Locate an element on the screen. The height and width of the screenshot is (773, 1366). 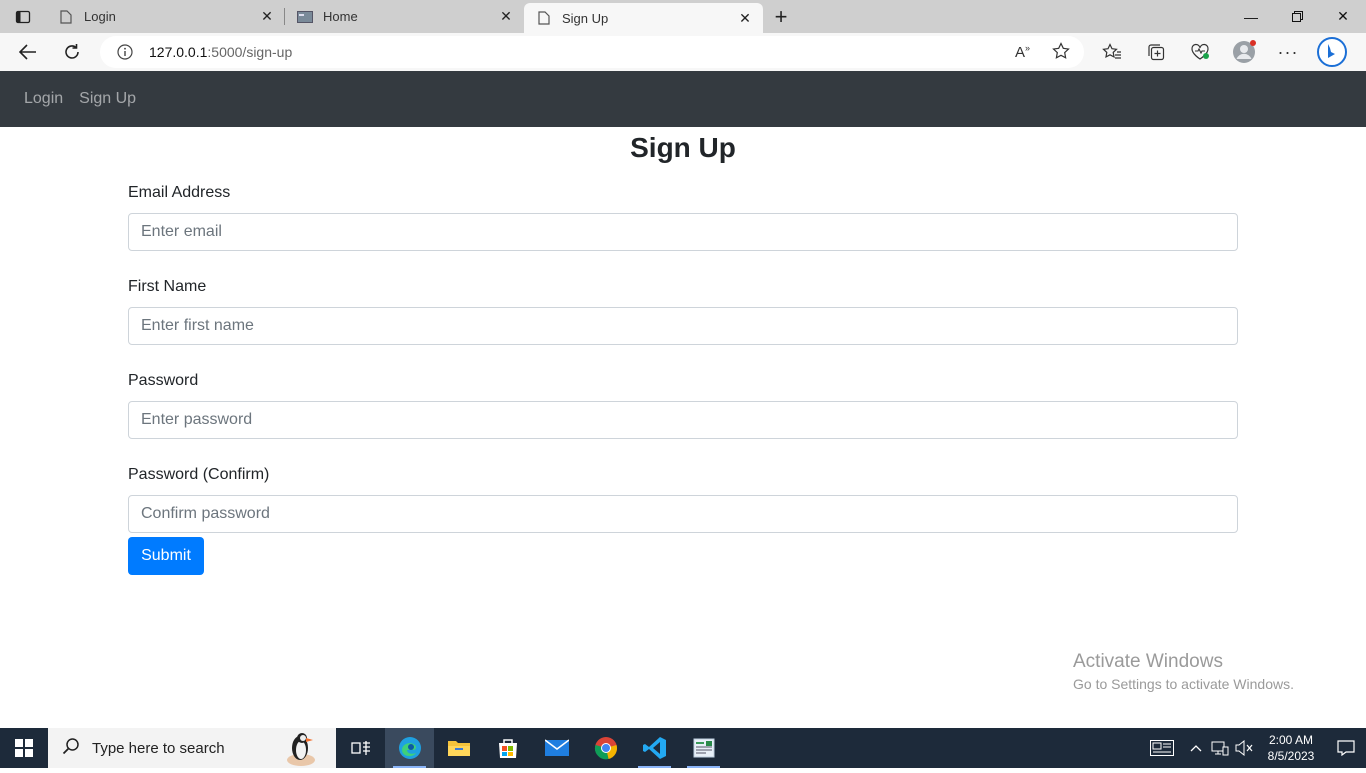
back-icon is located at coordinates (28, 52).